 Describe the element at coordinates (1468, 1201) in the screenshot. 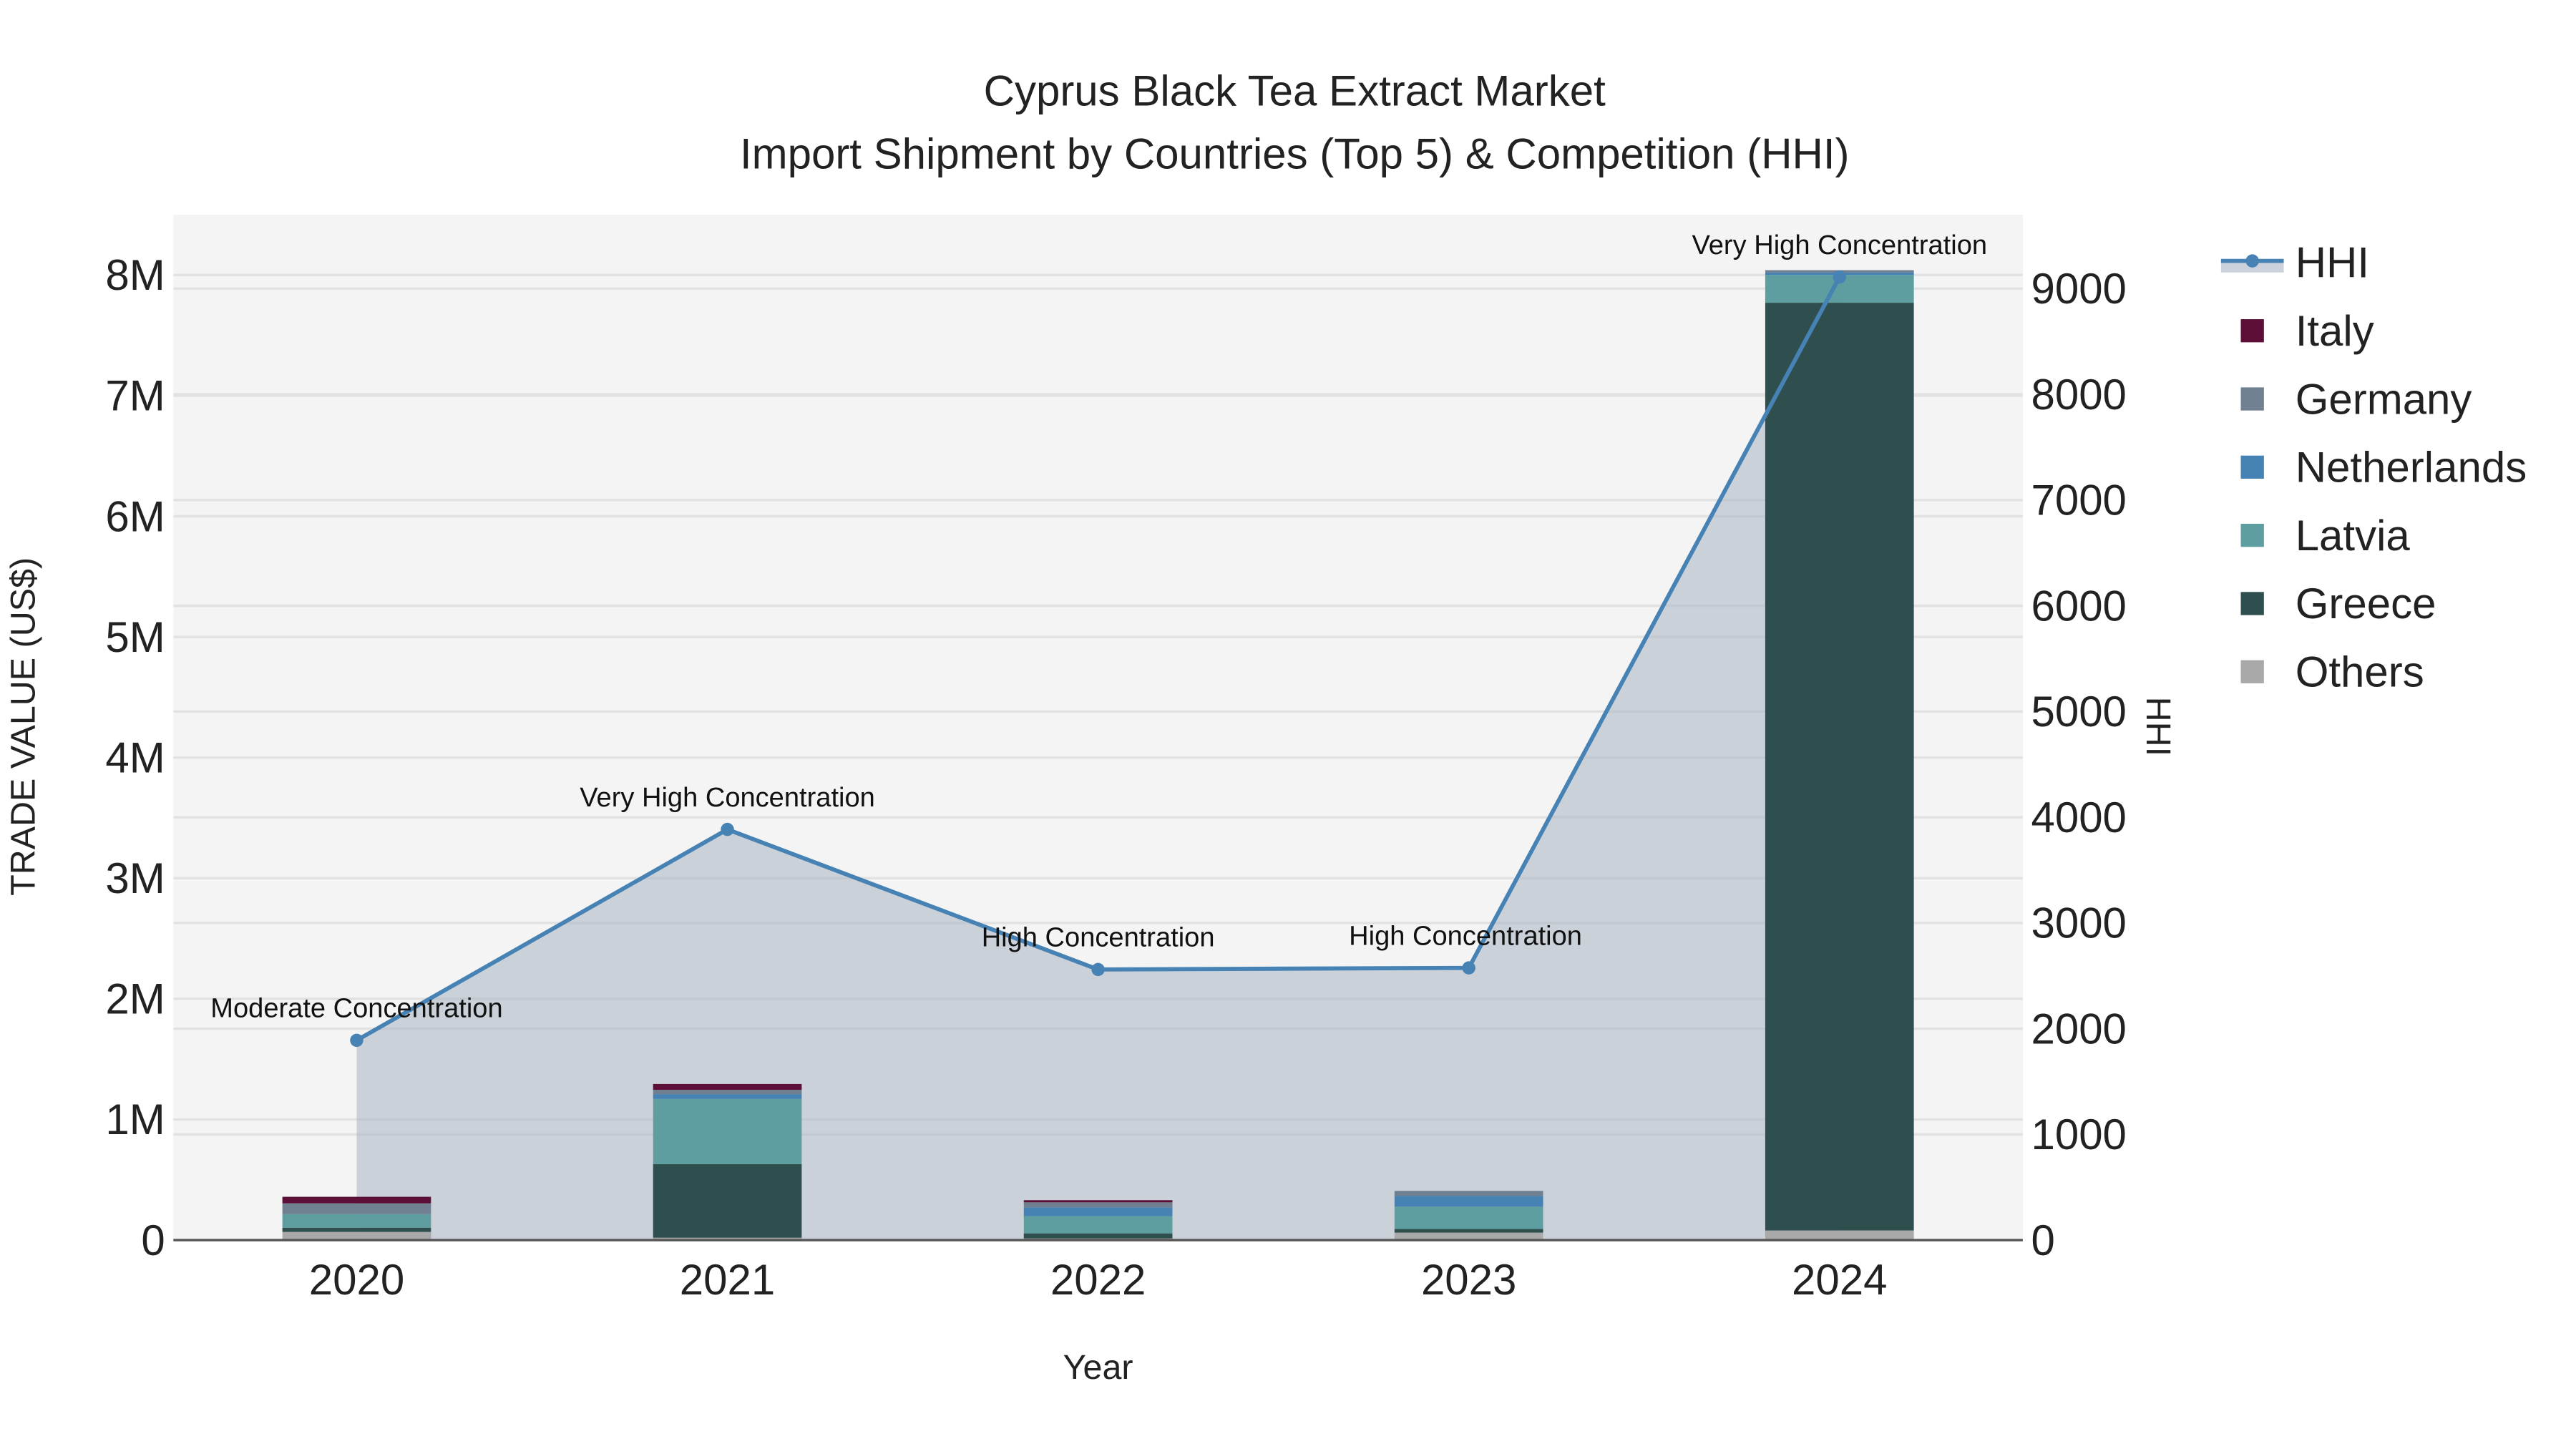

I see `bar-netherlands-2023` at that location.